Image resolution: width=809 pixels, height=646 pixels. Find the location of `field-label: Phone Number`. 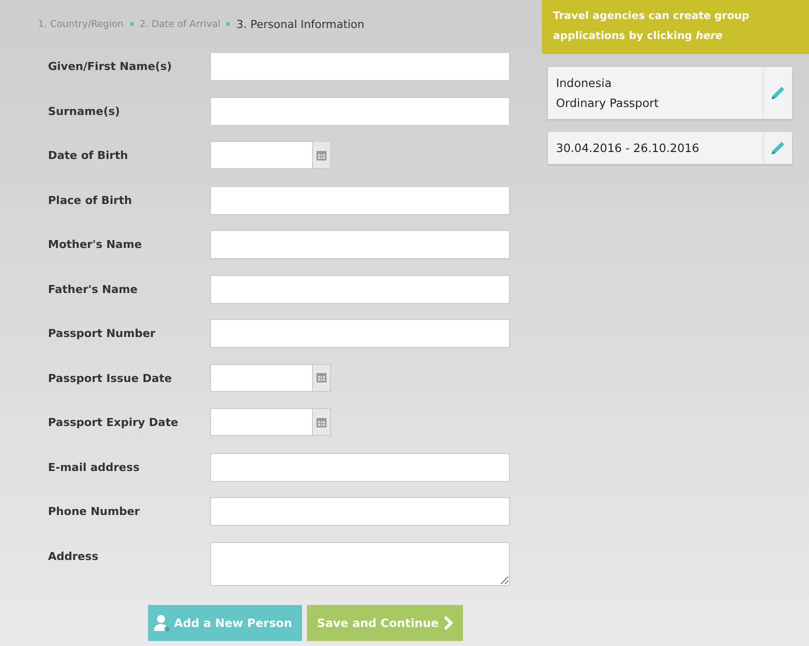

field-label: Phone Number is located at coordinates (94, 511).